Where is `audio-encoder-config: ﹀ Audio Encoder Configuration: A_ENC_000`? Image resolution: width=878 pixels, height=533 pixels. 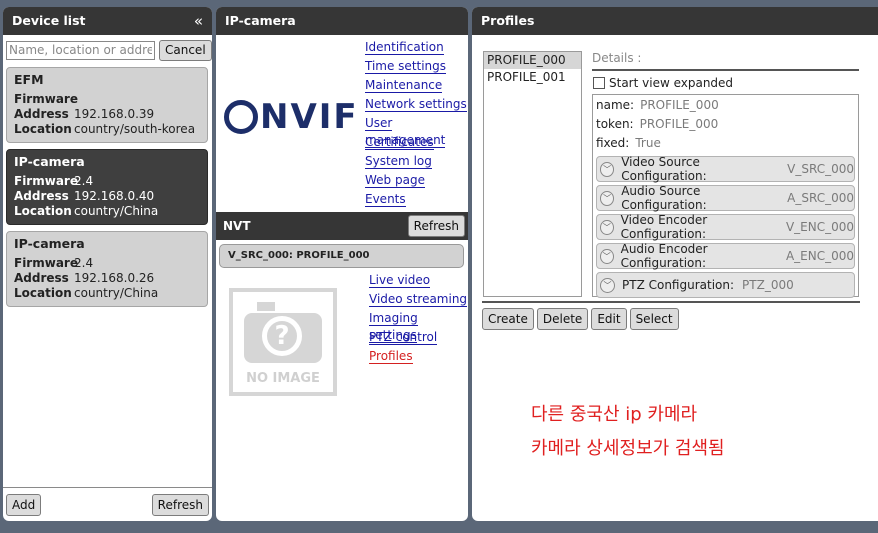
audio-encoder-config: ﹀ Audio Encoder Configuration: A_ENC_000 is located at coordinates (725, 256).